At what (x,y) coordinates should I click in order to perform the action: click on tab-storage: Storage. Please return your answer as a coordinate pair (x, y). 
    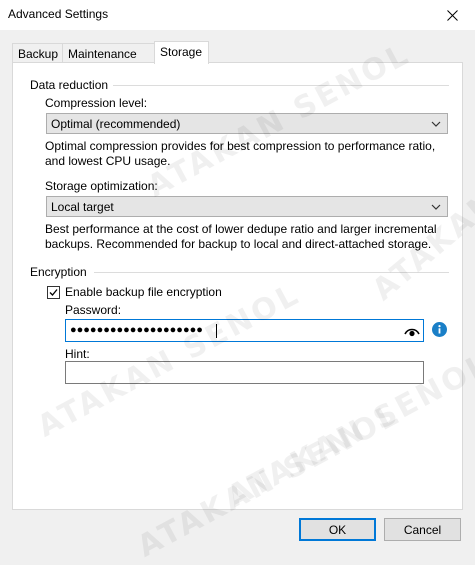
    Looking at the image, I should click on (181, 52).